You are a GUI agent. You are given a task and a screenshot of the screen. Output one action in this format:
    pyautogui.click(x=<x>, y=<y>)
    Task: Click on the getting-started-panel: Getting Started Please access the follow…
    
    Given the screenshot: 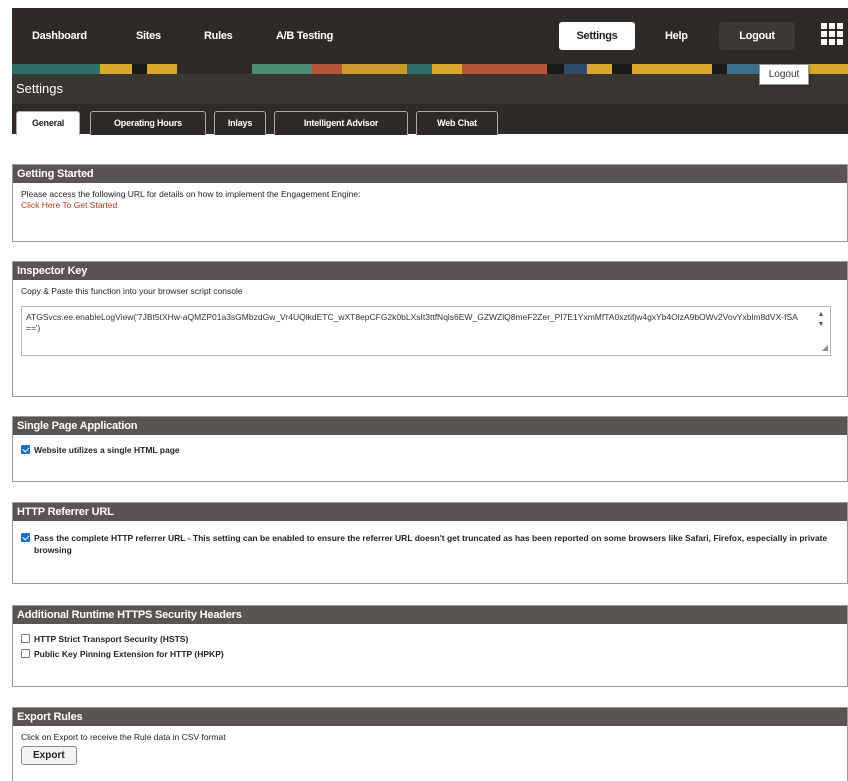 What is the action you would take?
    pyautogui.click(x=430, y=203)
    